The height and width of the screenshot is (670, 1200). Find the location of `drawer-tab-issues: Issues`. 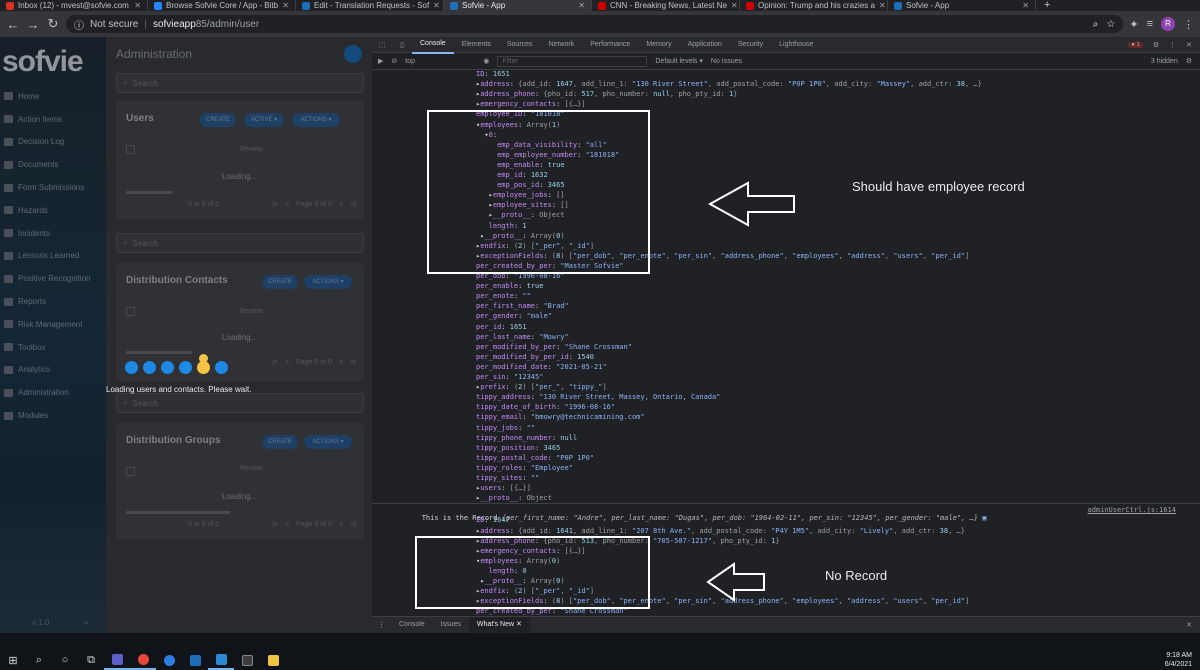

drawer-tab-issues: Issues is located at coordinates (451, 625).